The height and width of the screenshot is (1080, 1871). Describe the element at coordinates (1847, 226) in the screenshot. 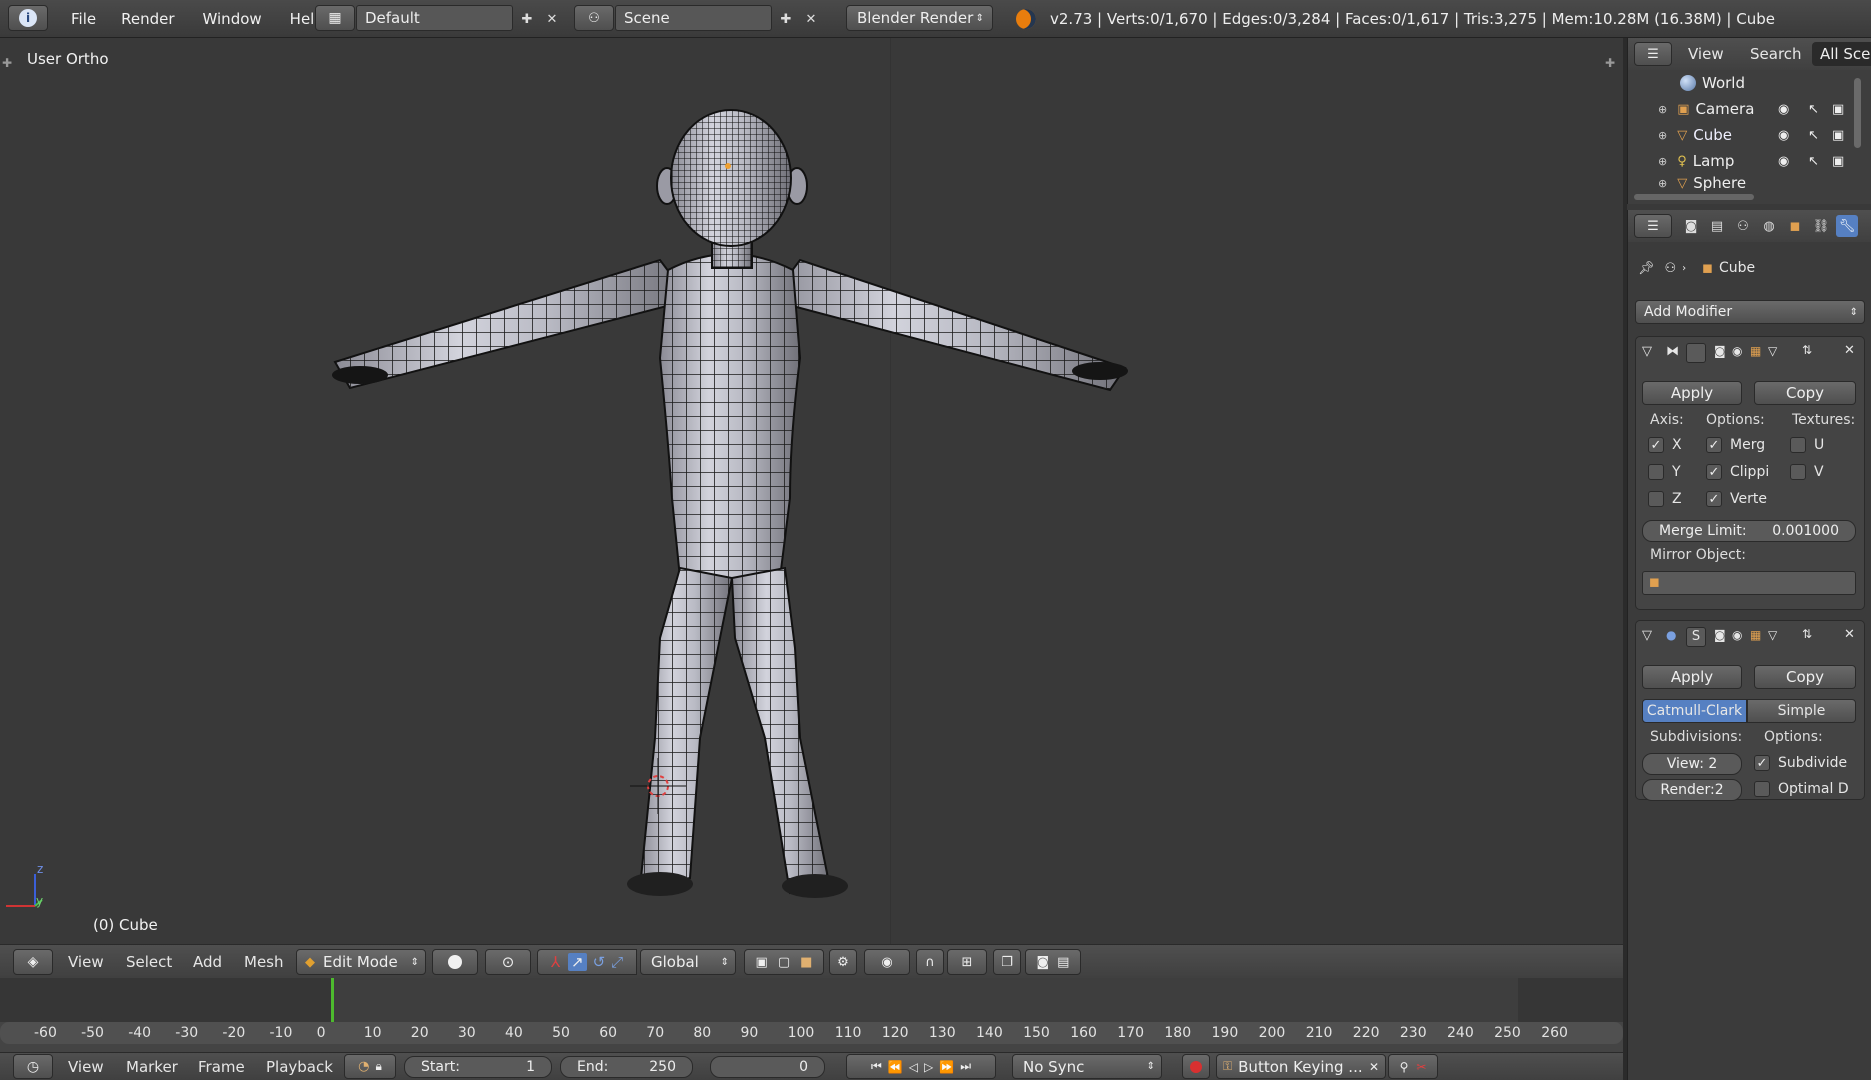

I see `modifiers-wrench-tab-icon: 🔧︎` at that location.